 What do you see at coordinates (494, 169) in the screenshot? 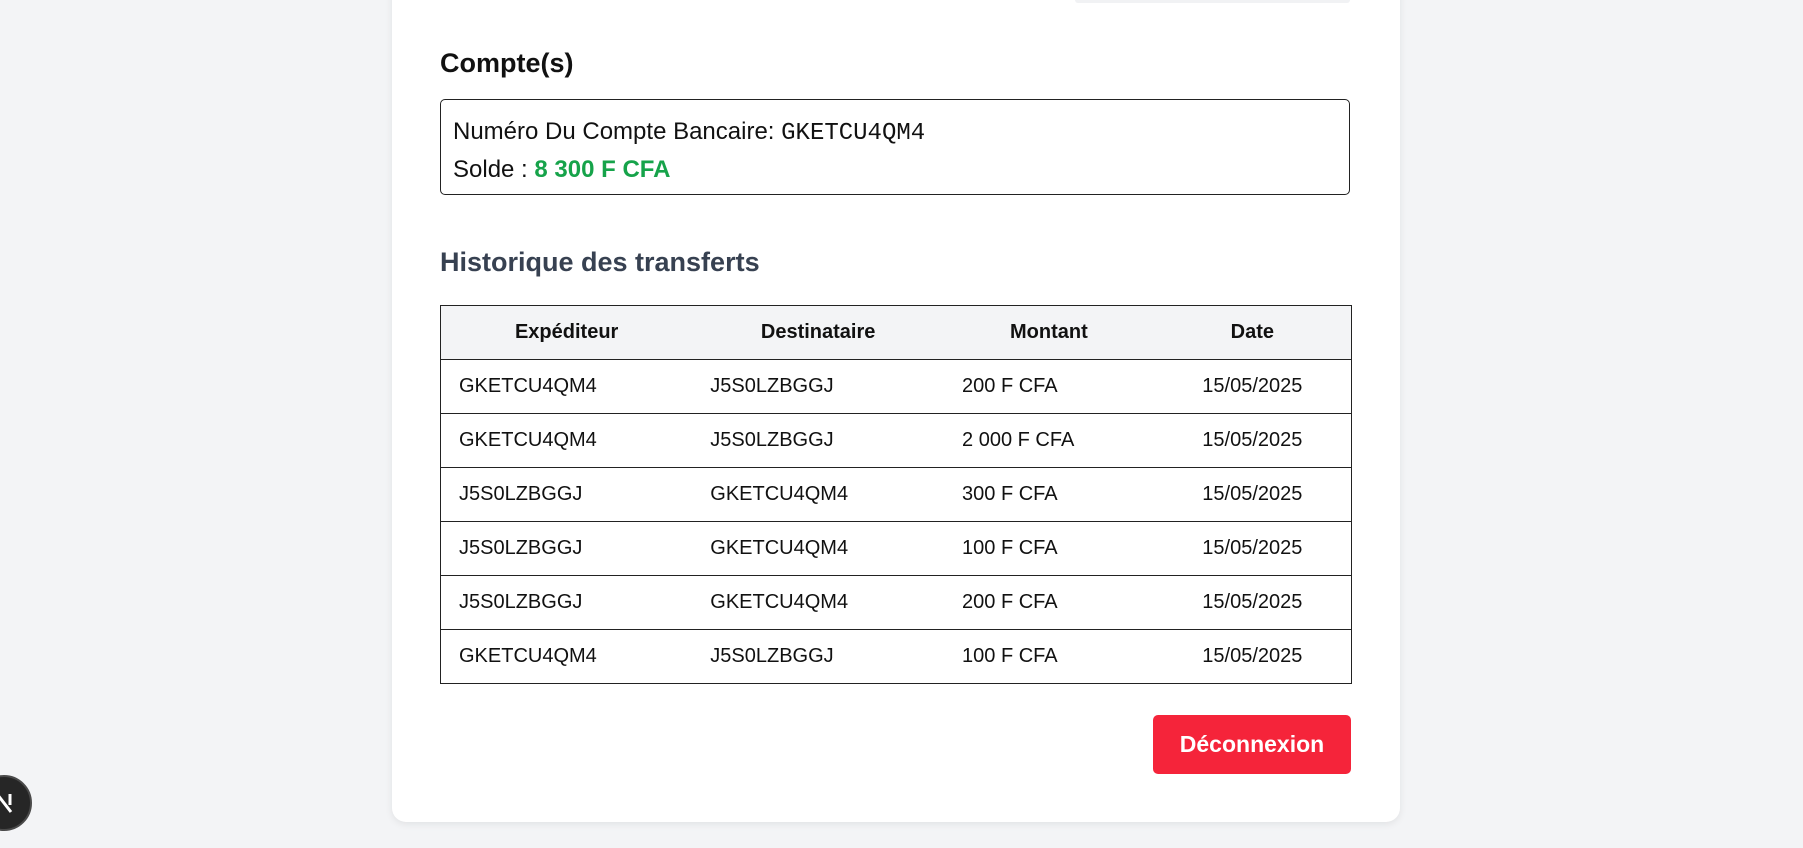
I see `balance-label: Solde :` at bounding box center [494, 169].